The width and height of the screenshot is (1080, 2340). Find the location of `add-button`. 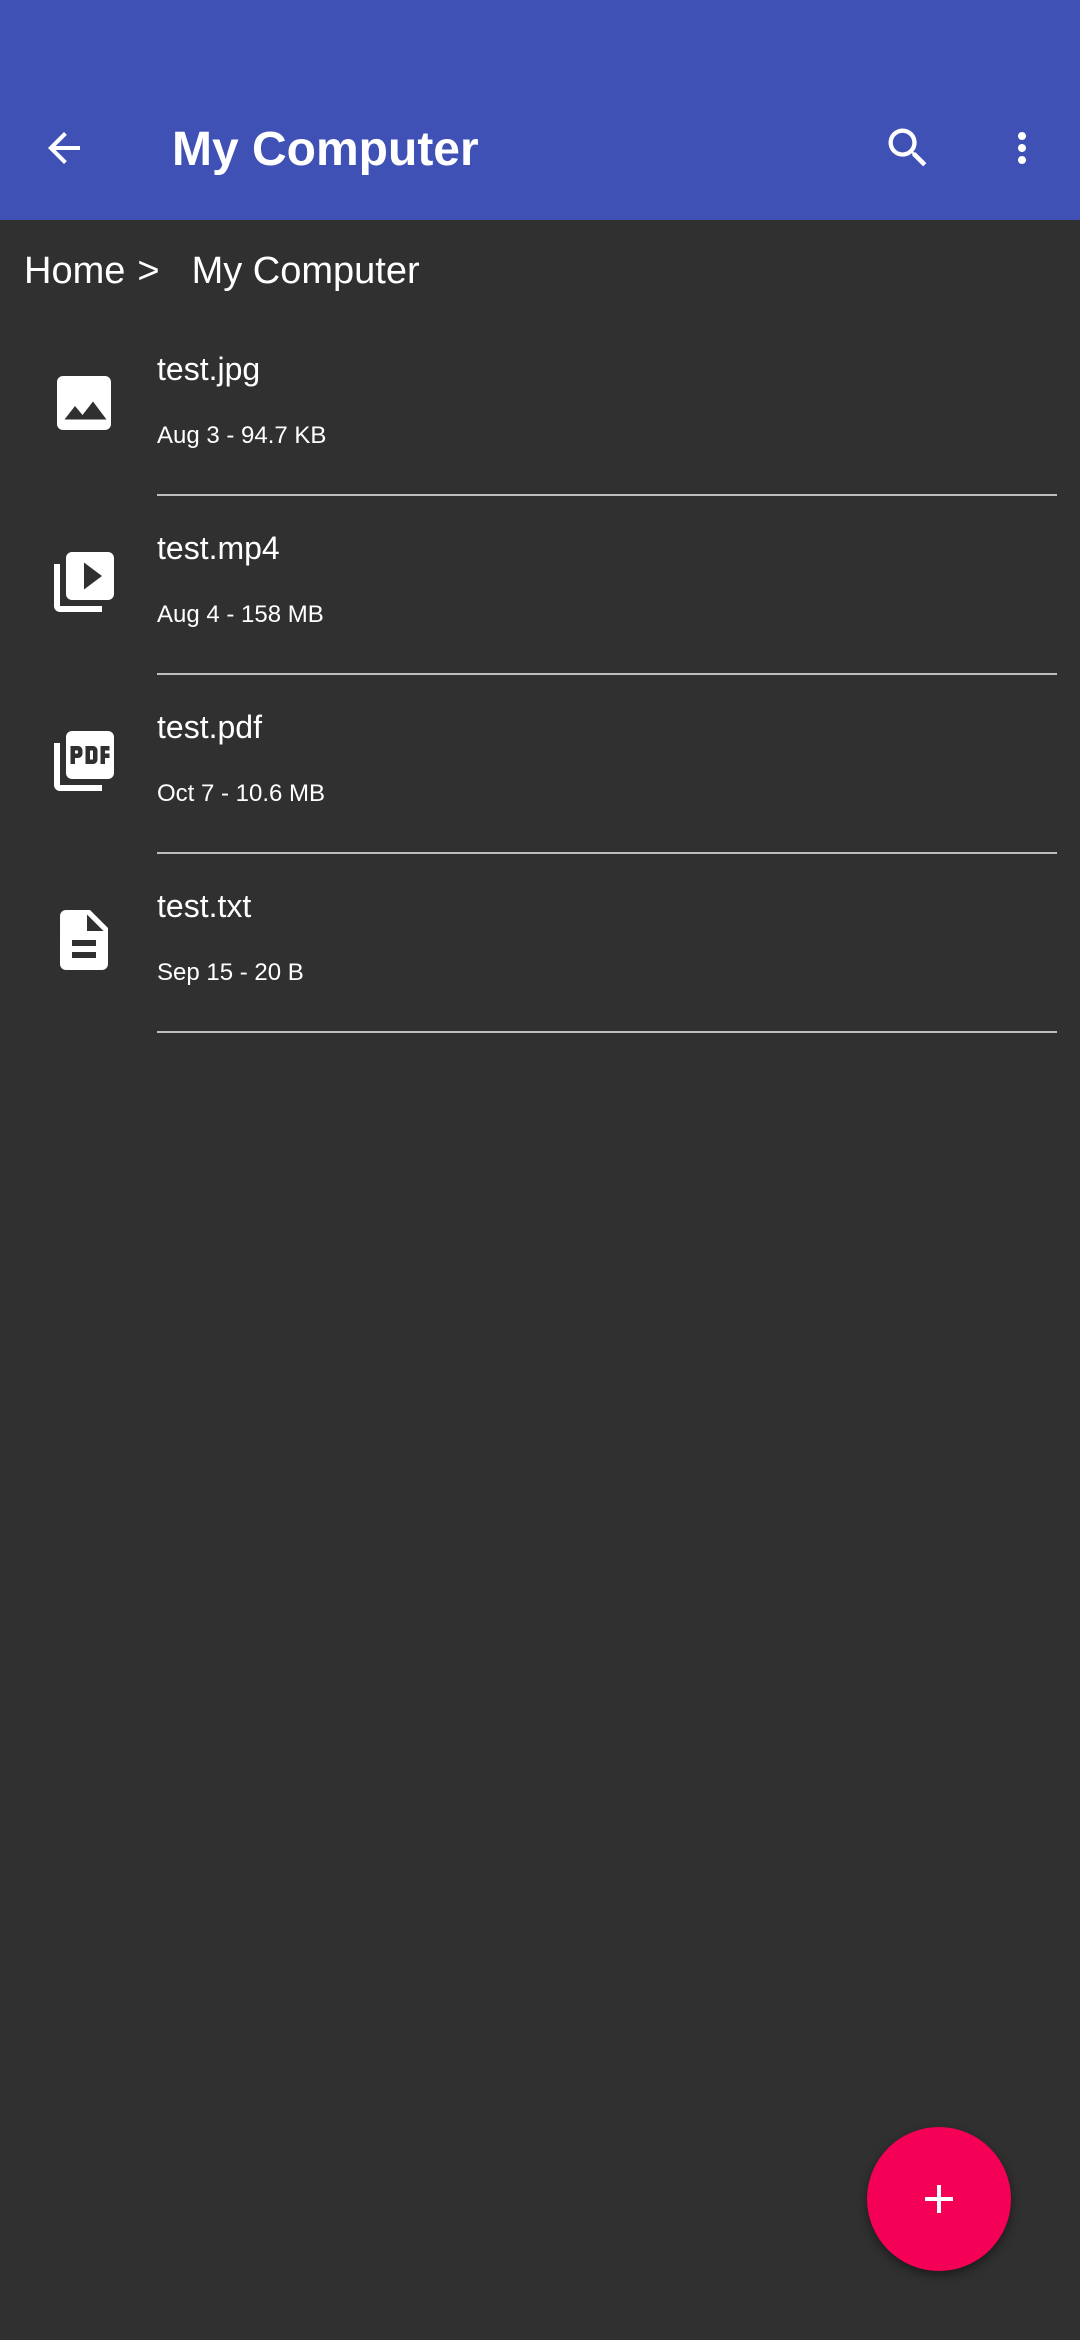

add-button is located at coordinates (939, 2199).